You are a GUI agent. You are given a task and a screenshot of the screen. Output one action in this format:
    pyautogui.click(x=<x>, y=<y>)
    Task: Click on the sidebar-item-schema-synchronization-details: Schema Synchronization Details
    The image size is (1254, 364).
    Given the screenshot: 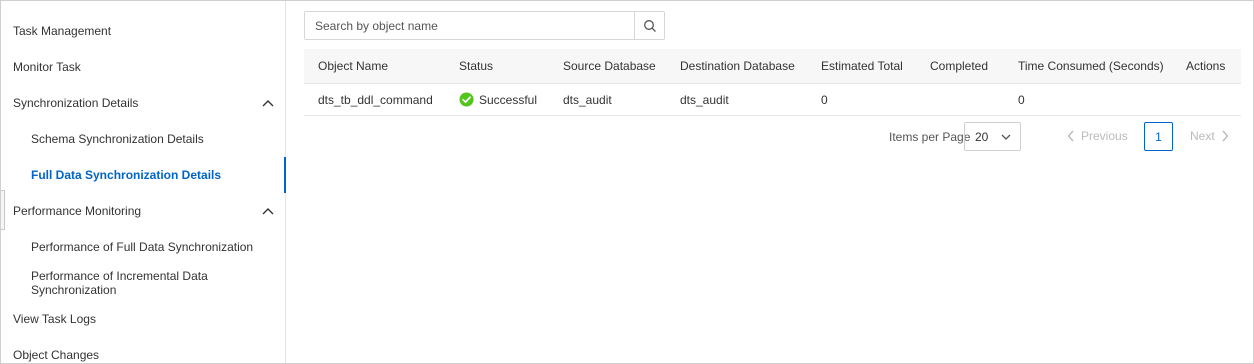 What is the action you would take?
    pyautogui.click(x=143, y=139)
    